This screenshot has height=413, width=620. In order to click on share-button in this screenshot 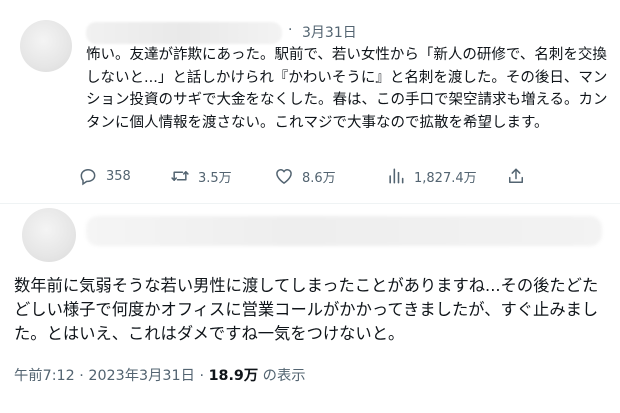, I will do `click(516, 176)`.